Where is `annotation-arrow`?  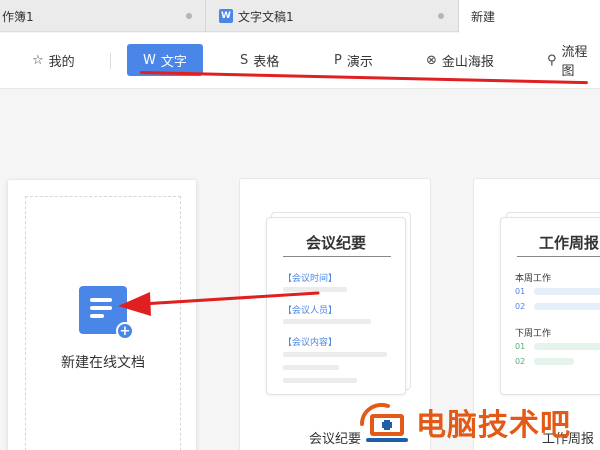
annotation-arrow is located at coordinates (219, 303).